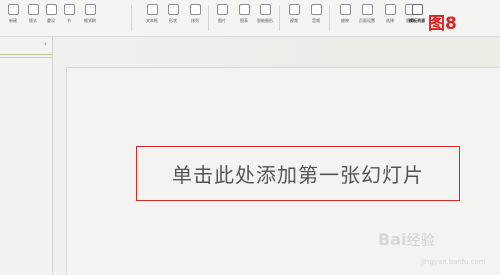  I want to click on page-setup-tool: 页面设置, so click(367, 18).